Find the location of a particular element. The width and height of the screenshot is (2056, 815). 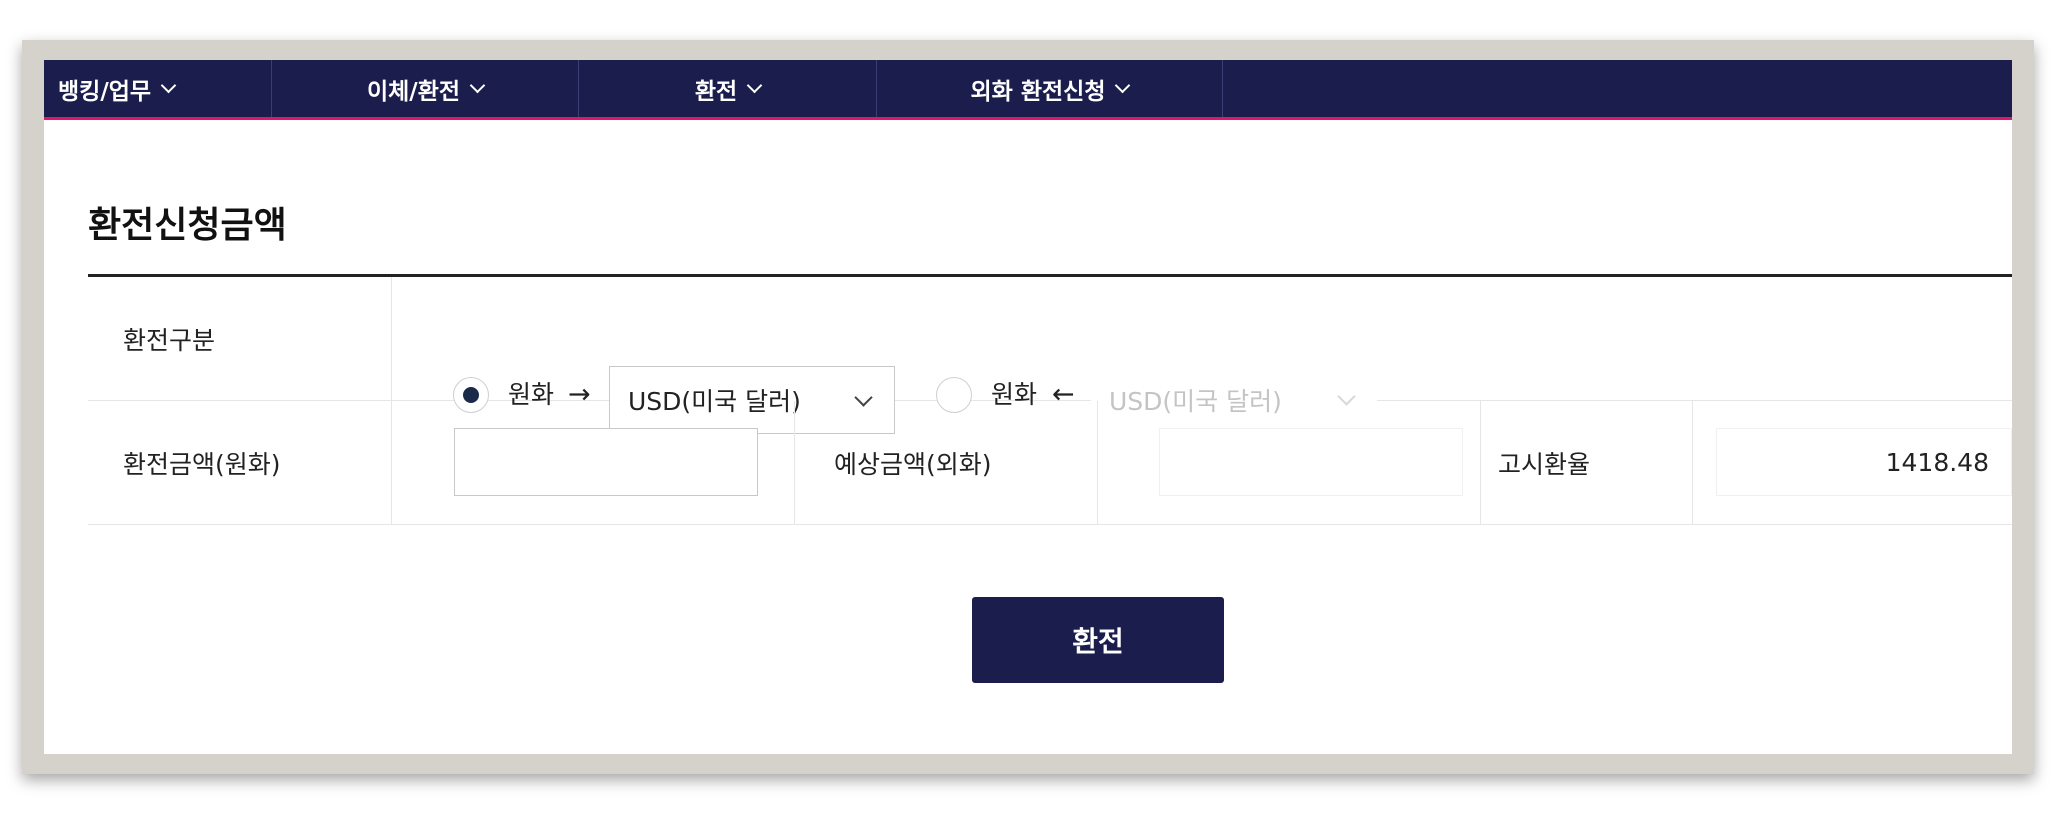

nav-item-banking: 뱅킹/업무 is located at coordinates (158, 88).